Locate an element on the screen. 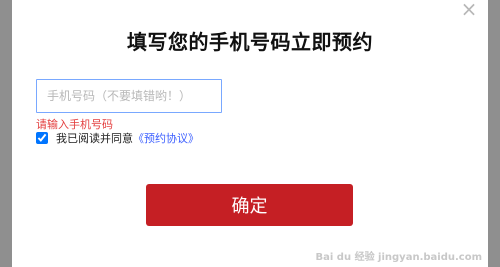  confirm-button: 确定 is located at coordinates (249, 205).